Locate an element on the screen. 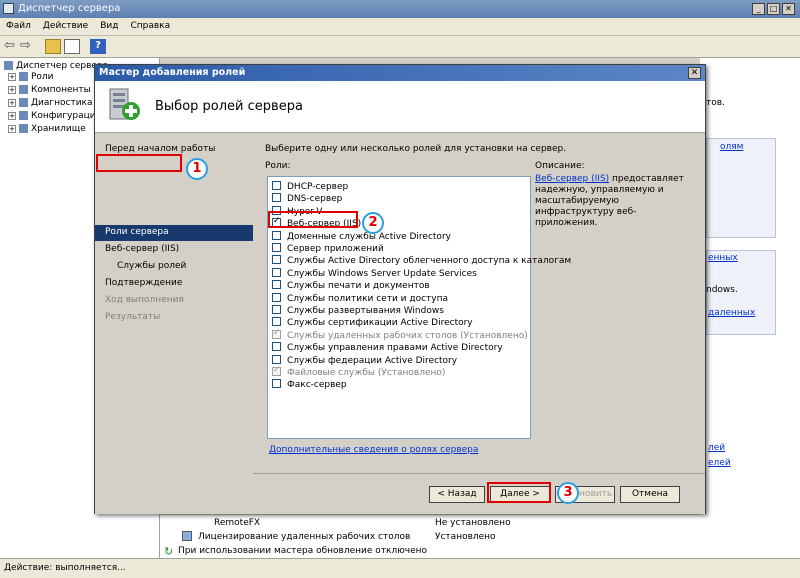 The image size is (800, 578). role-item: Службы Windows Server Update Services is located at coordinates (374, 274).